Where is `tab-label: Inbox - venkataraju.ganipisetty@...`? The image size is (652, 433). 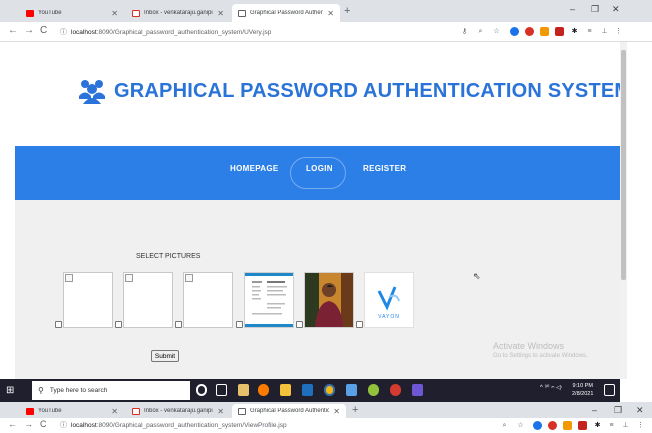
tab-label: Inbox - venkataraju.ganipisetty@... is located at coordinates (178, 411).